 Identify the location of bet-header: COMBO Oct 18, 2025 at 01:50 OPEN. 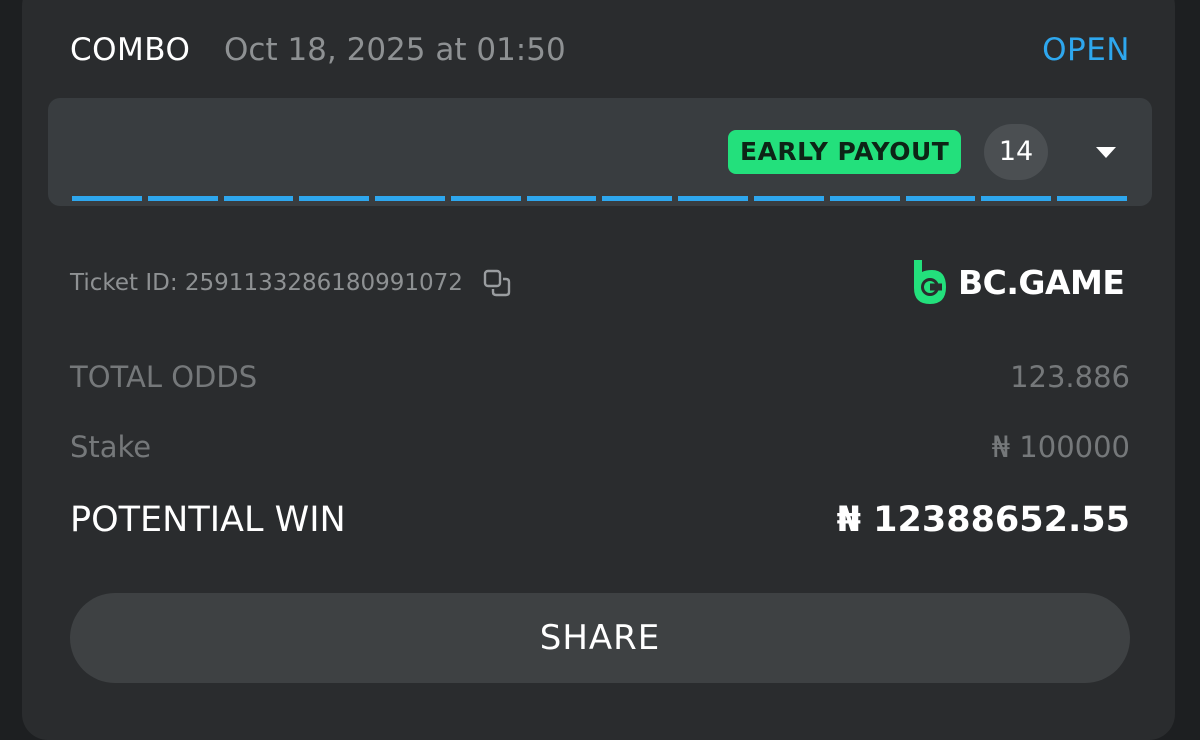
(600, 51).